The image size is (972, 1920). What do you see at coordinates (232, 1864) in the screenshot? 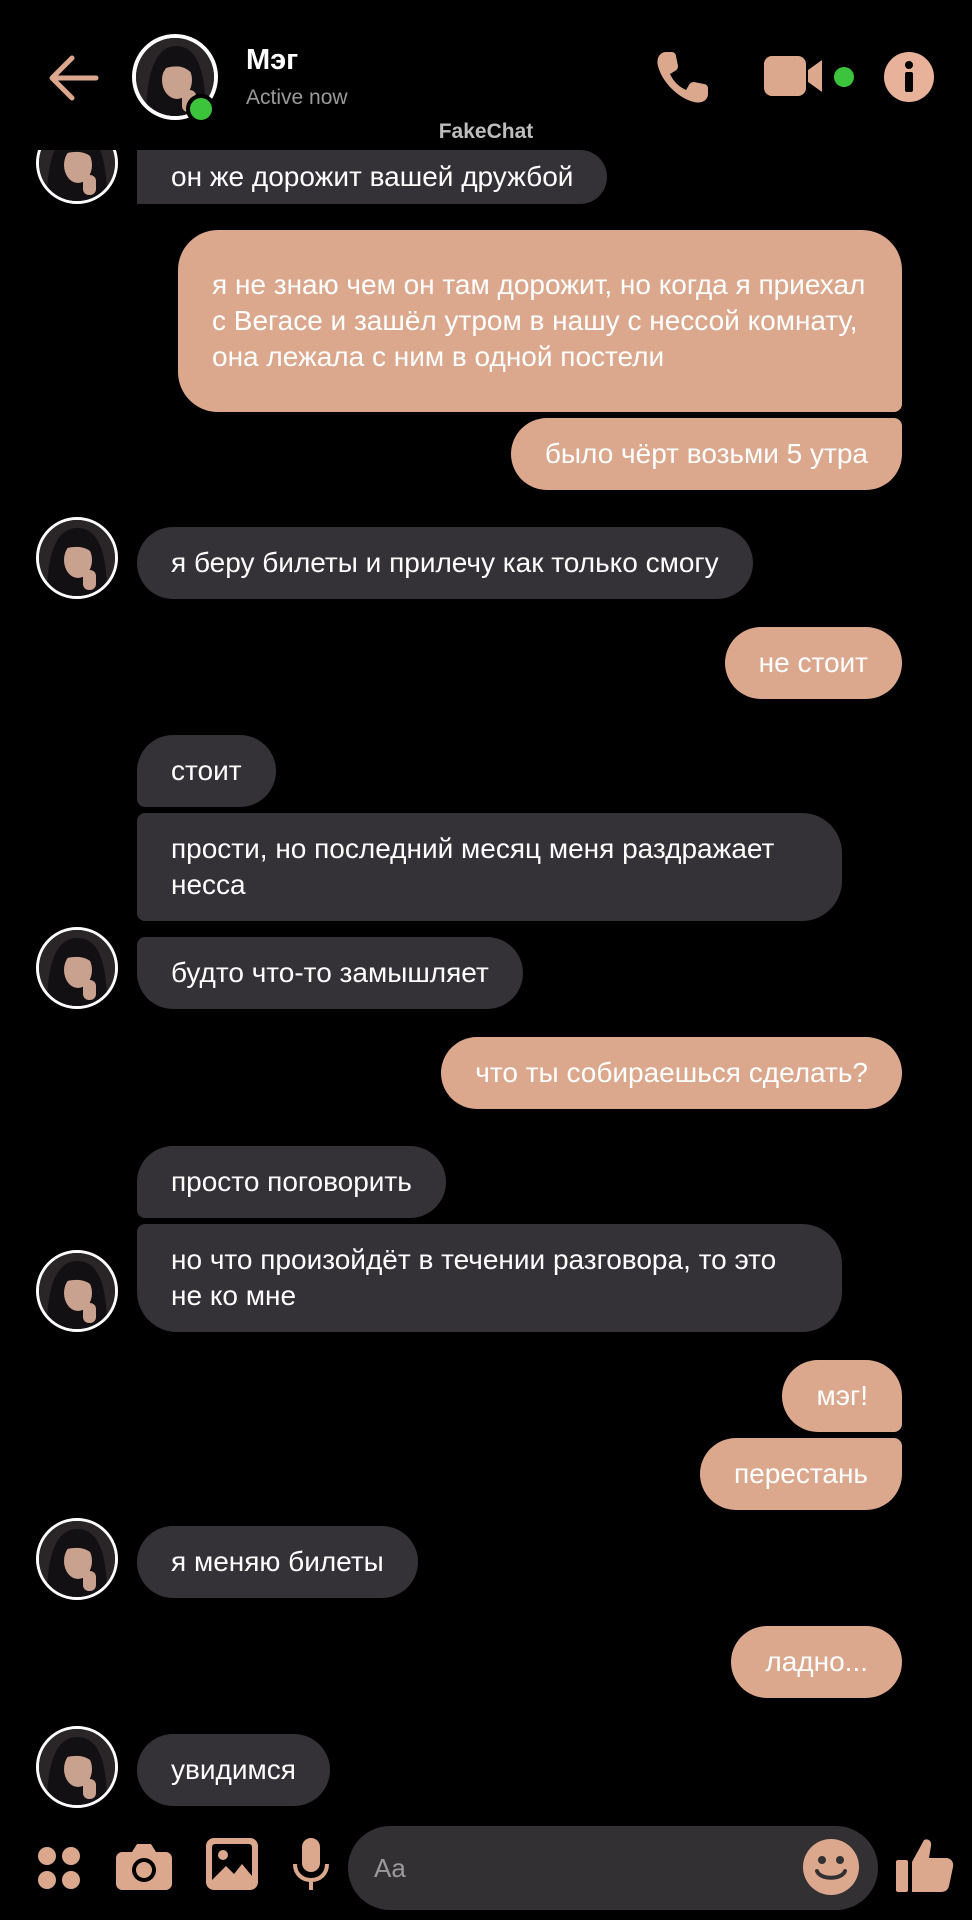
I see `image-icon` at bounding box center [232, 1864].